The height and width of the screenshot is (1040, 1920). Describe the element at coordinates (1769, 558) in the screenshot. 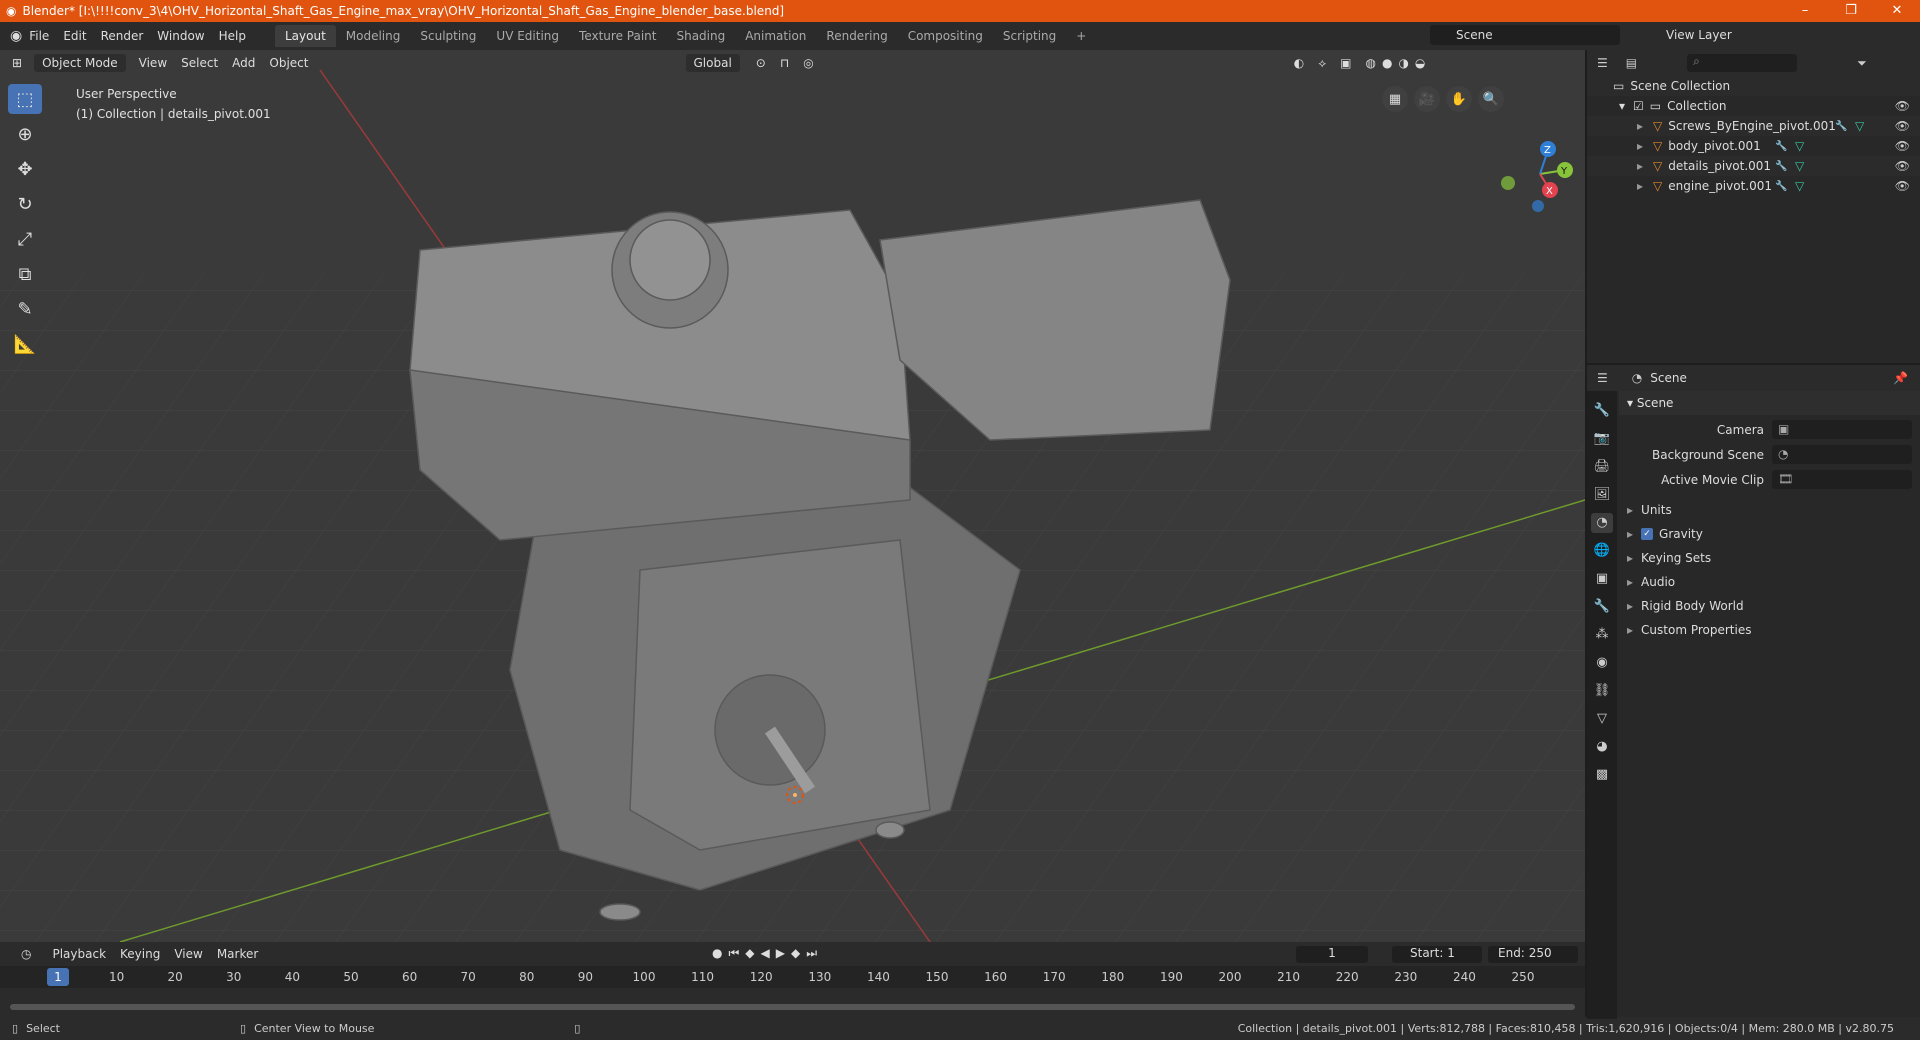

I see `section-keying-sets: ▸ Keying Sets` at that location.